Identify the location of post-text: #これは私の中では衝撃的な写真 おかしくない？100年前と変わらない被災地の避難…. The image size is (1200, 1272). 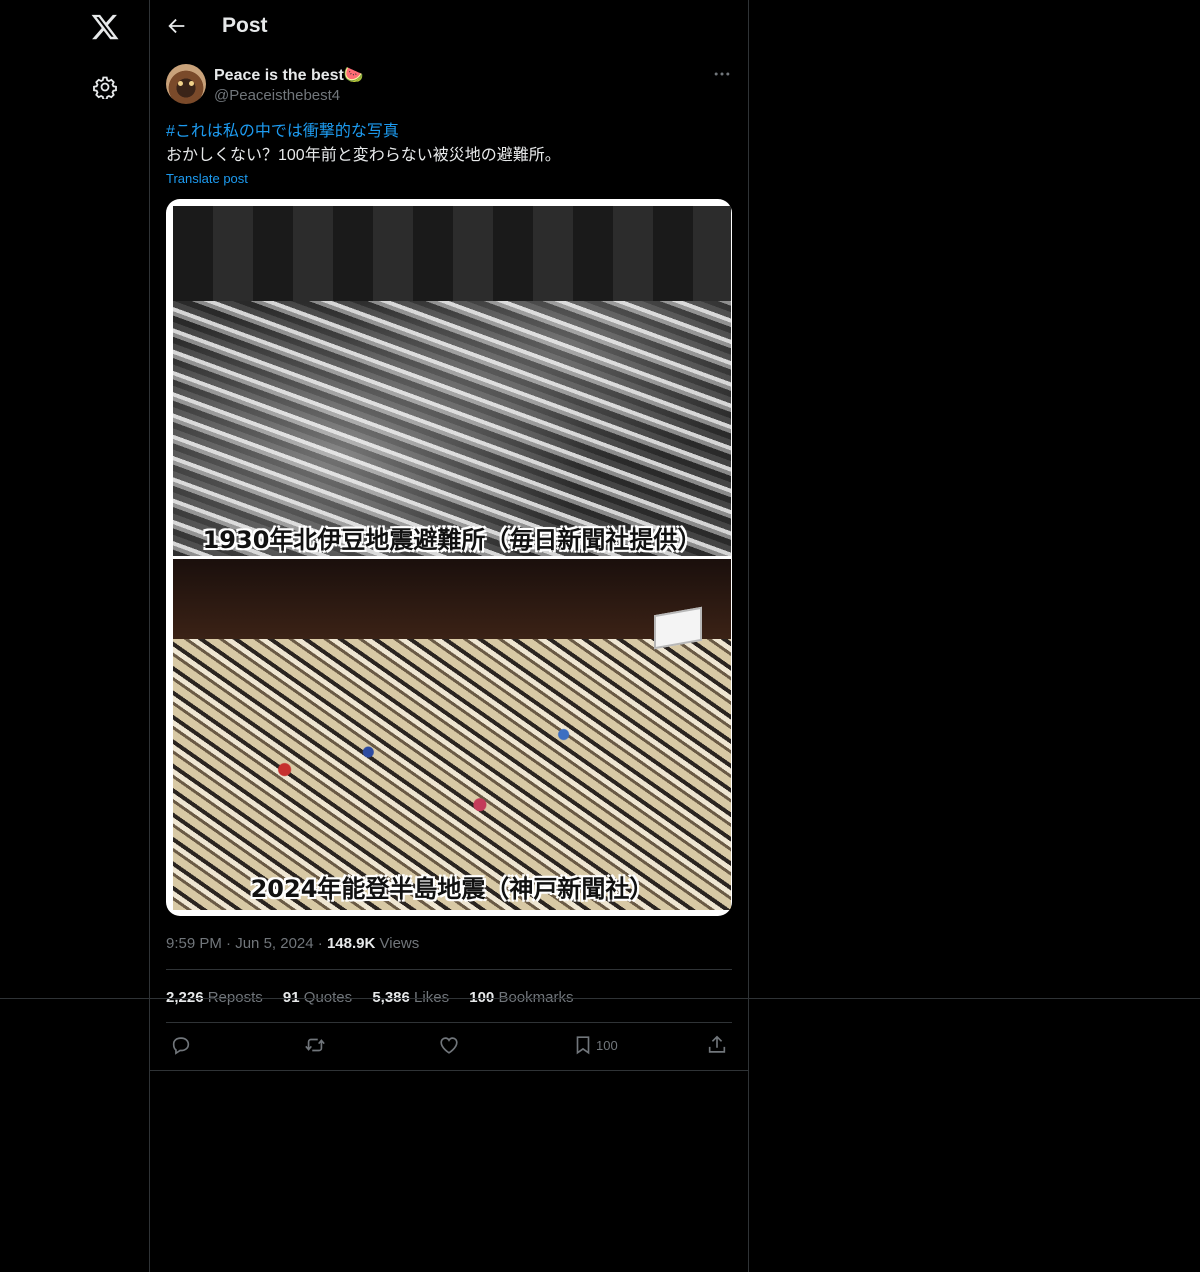
(449, 144).